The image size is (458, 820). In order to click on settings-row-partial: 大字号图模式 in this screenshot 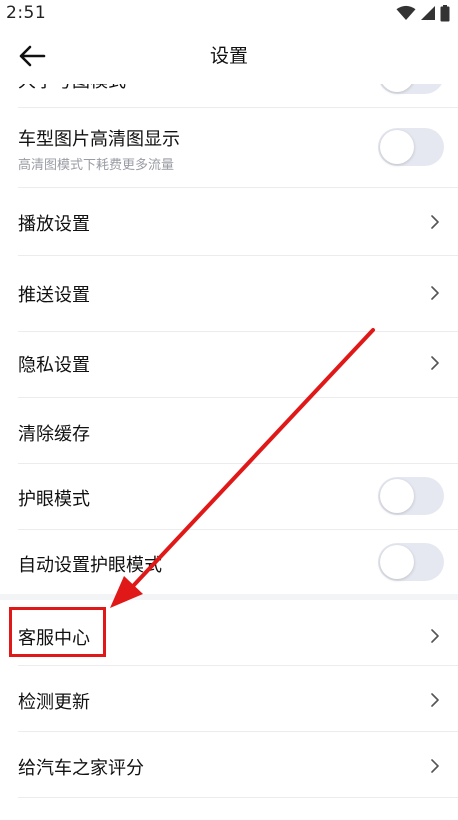, I will do `click(229, 96)`.